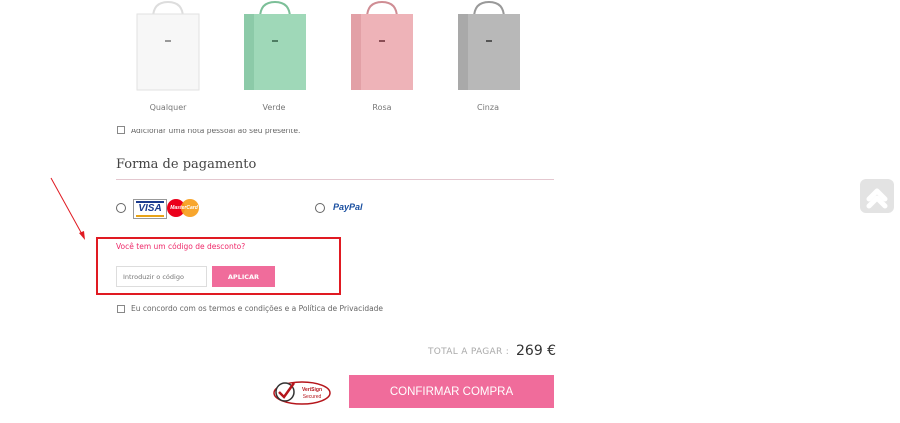 This screenshot has width=900, height=423. Describe the element at coordinates (186, 164) in the screenshot. I see `payment-section-title: Forma de pagamento` at that location.